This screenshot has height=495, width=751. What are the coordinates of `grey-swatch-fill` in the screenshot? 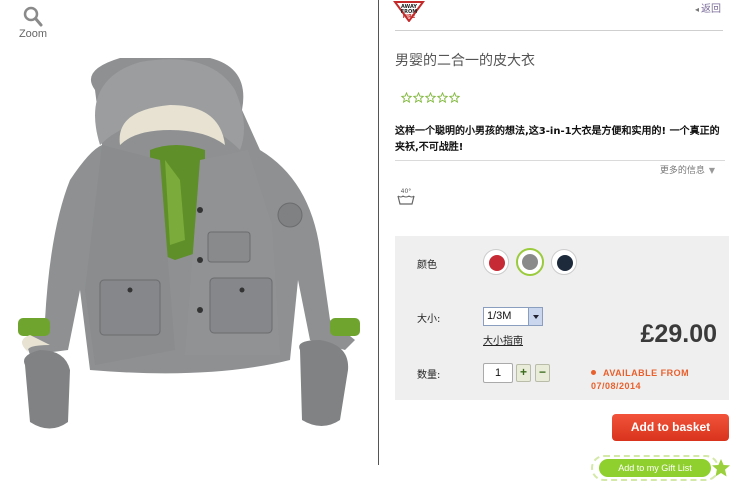 It's located at (530, 262).